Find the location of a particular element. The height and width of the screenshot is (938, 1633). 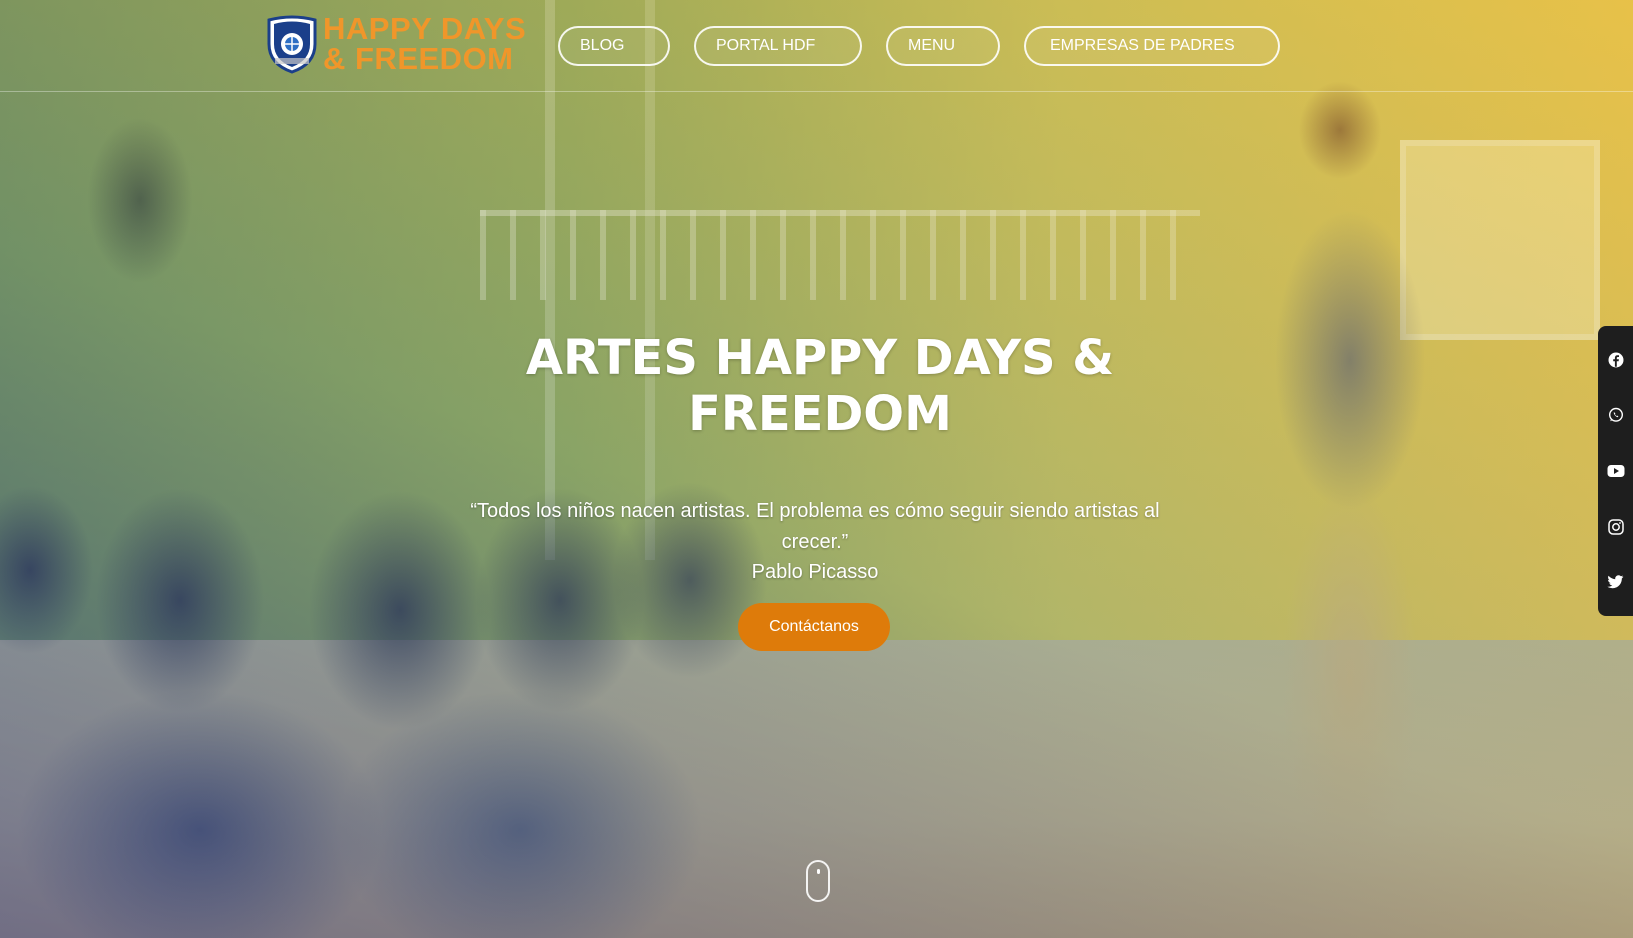

instagram-icon is located at coordinates (1616, 527).